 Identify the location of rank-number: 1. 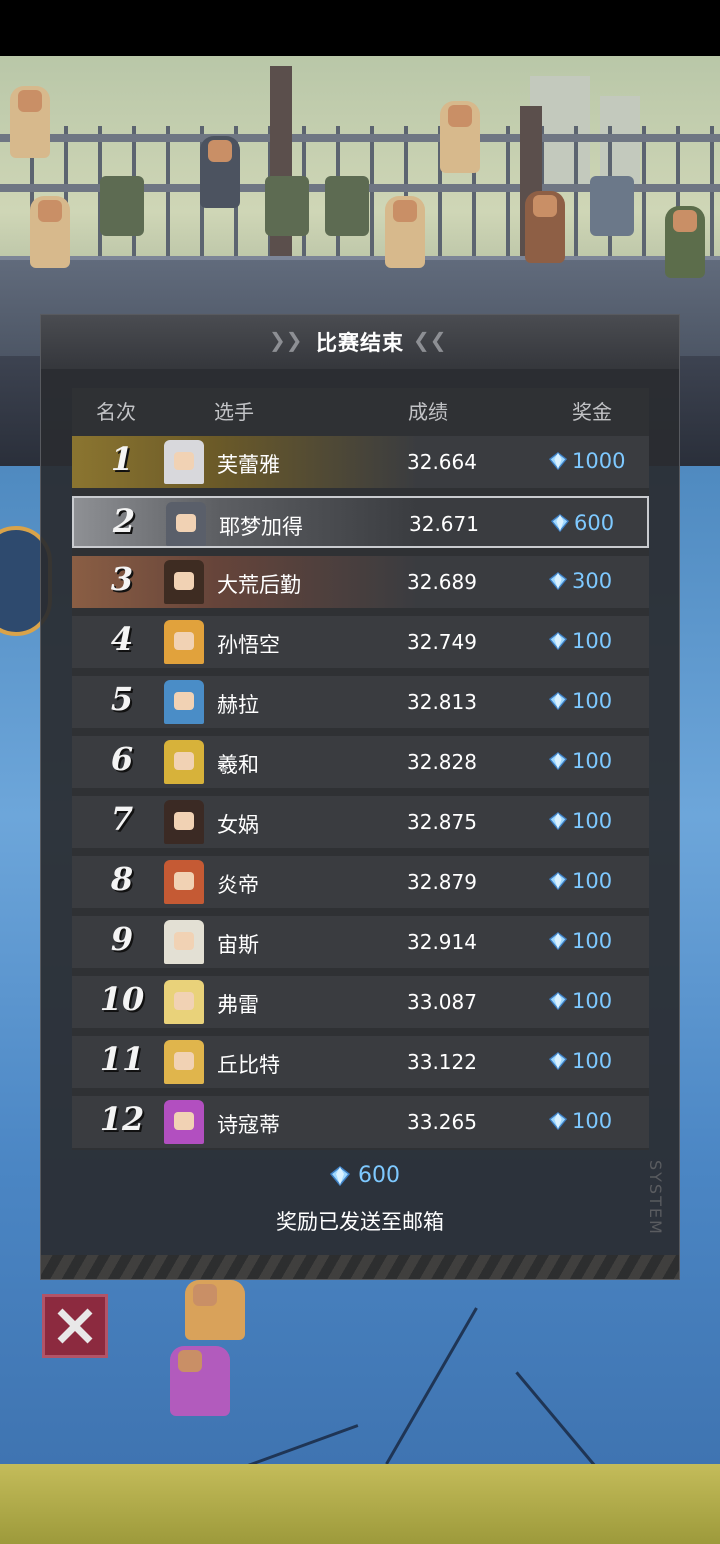
(122, 459).